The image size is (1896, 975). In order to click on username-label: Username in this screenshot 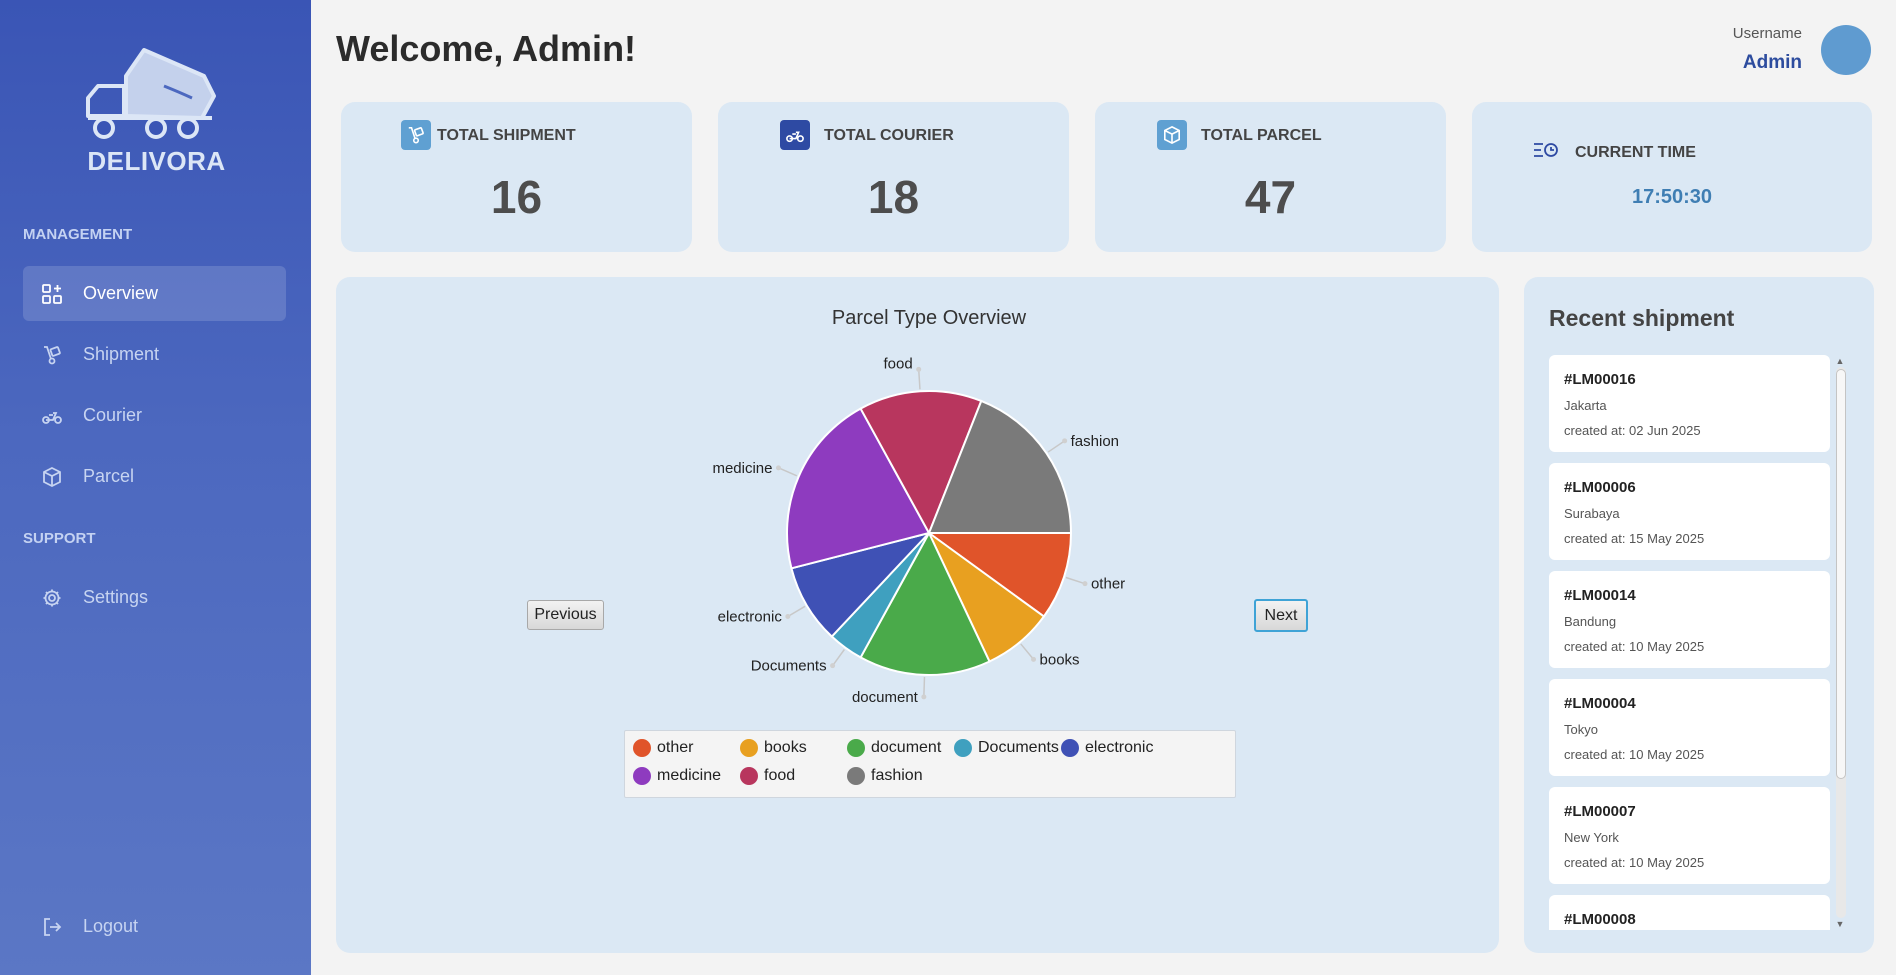, I will do `click(1767, 33)`.